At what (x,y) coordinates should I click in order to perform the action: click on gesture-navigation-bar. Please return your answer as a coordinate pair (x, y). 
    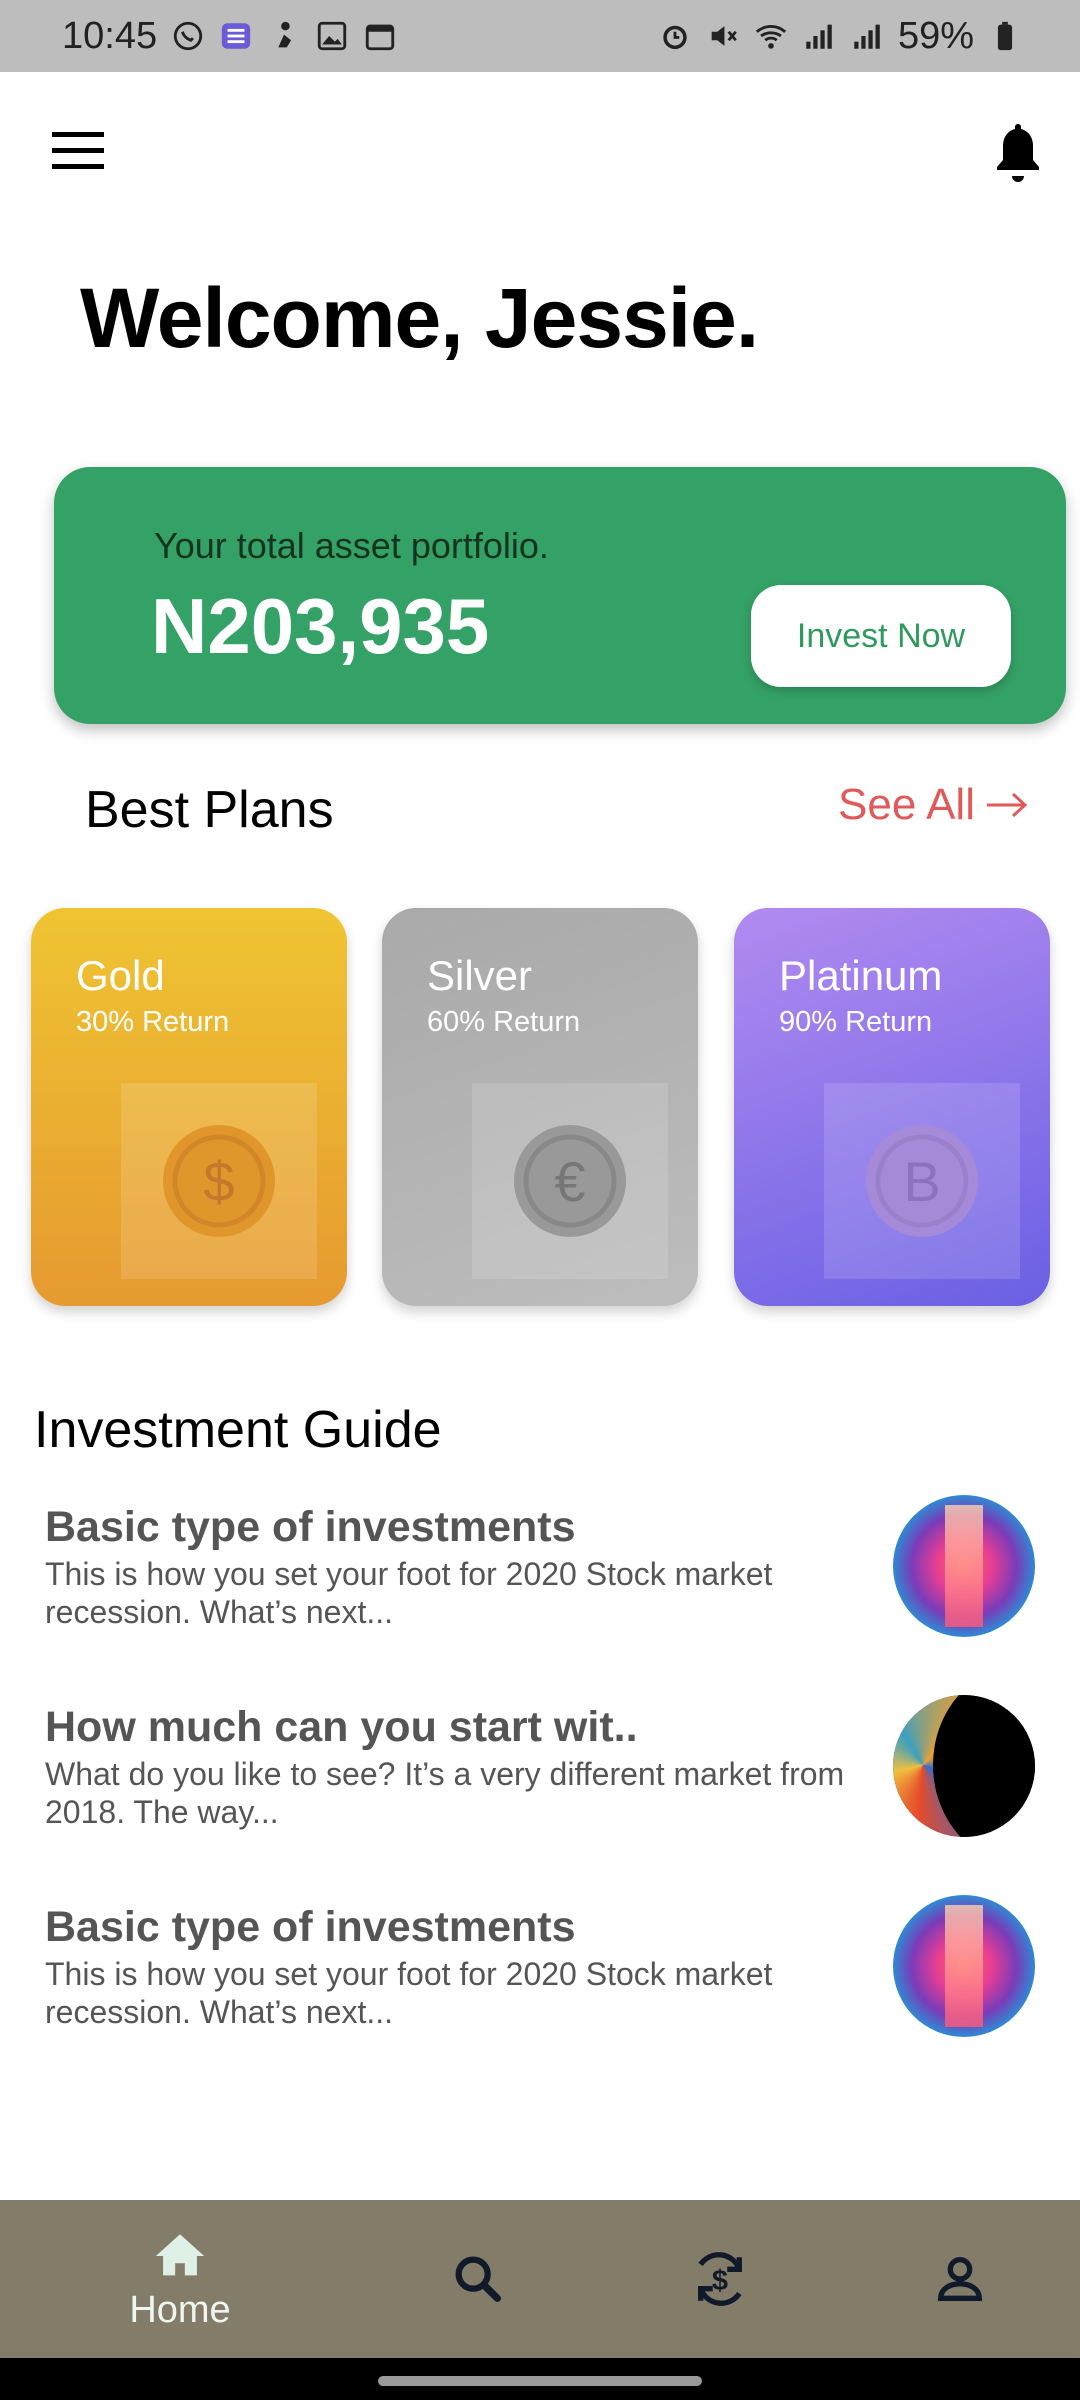
    Looking at the image, I should click on (540, 2379).